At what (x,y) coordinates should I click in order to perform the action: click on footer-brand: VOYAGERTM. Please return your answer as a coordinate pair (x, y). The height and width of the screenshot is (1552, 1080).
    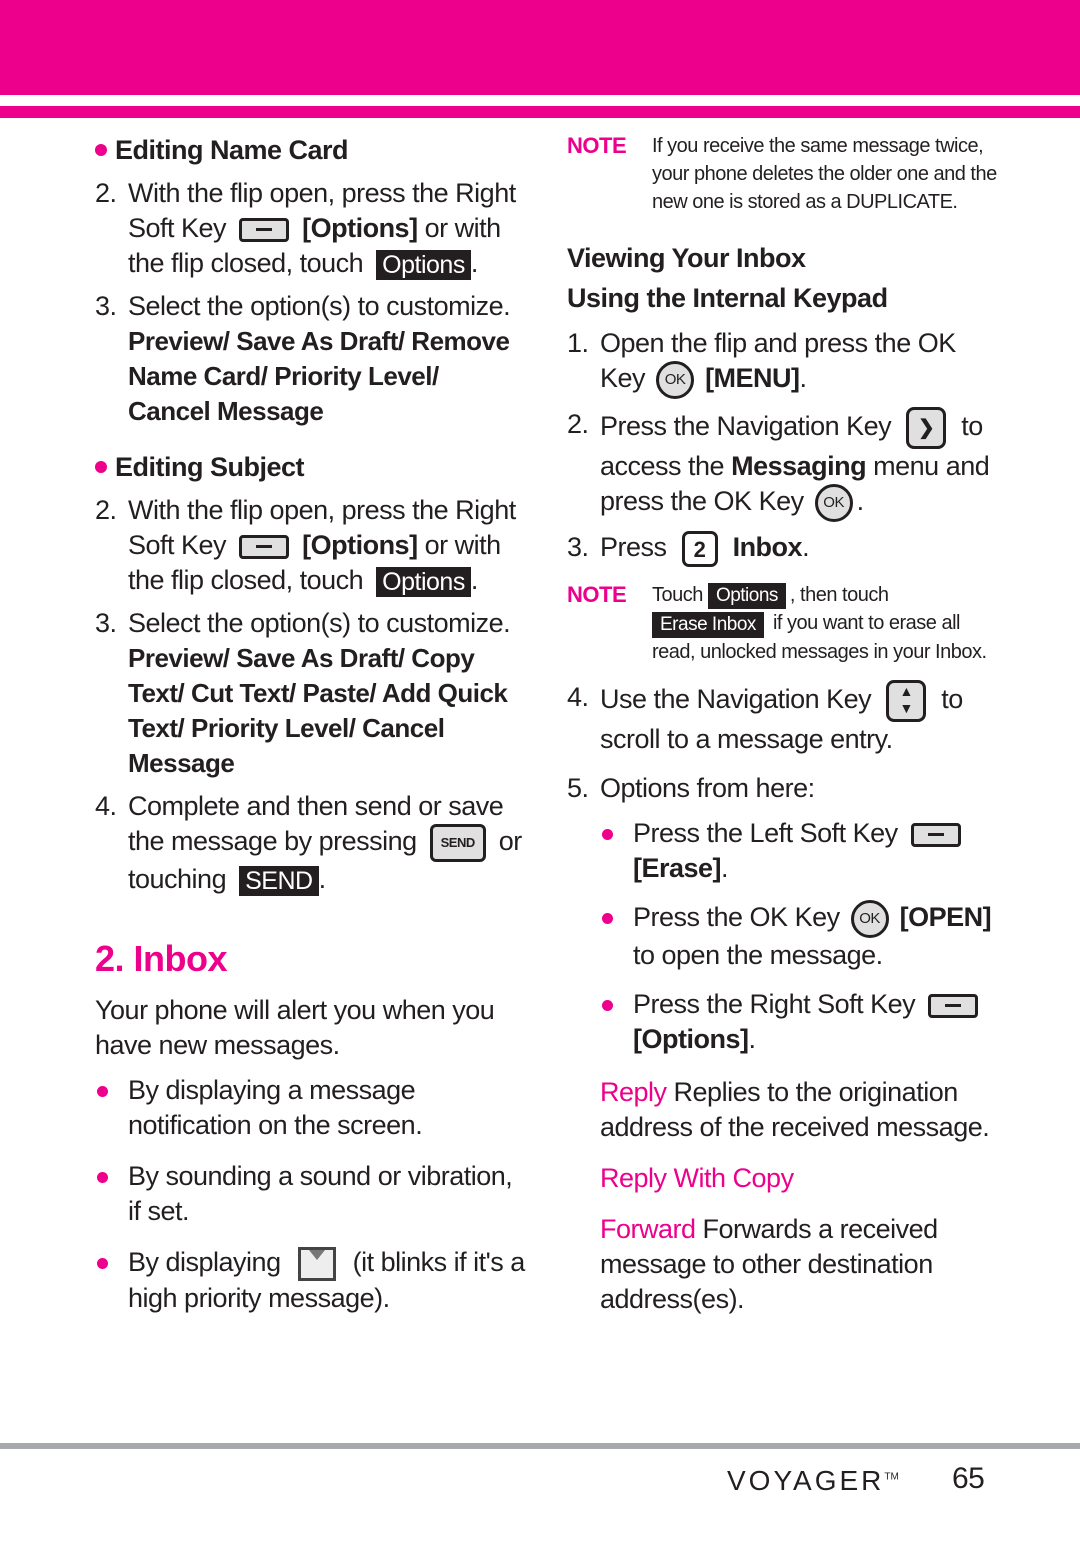
    Looking at the image, I should click on (813, 1481).